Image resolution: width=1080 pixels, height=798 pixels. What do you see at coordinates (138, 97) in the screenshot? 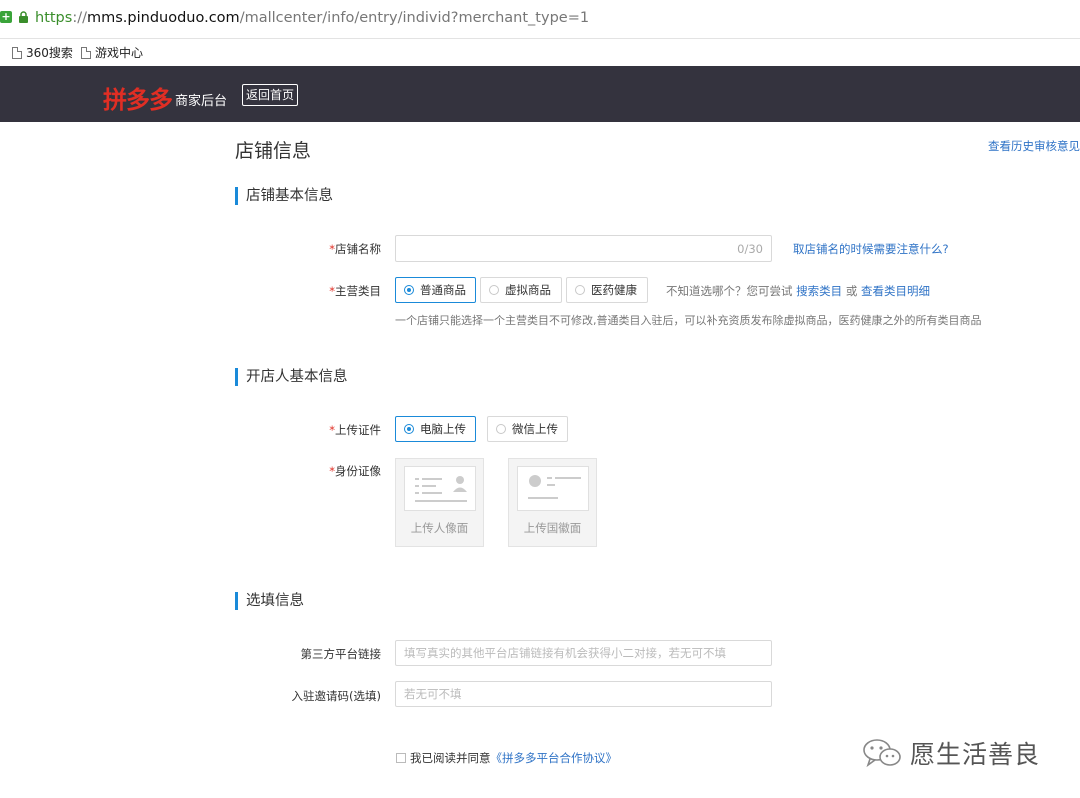
I see `pinduoduo-logo: 拼多多` at bounding box center [138, 97].